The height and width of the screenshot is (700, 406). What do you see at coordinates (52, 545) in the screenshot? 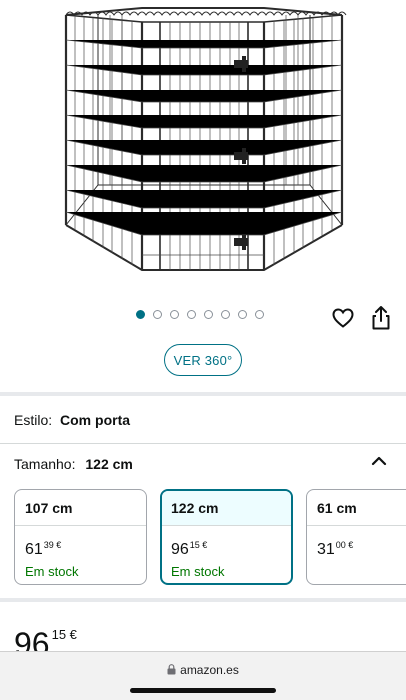
I see `swatch-price-fraction: 39 €` at bounding box center [52, 545].